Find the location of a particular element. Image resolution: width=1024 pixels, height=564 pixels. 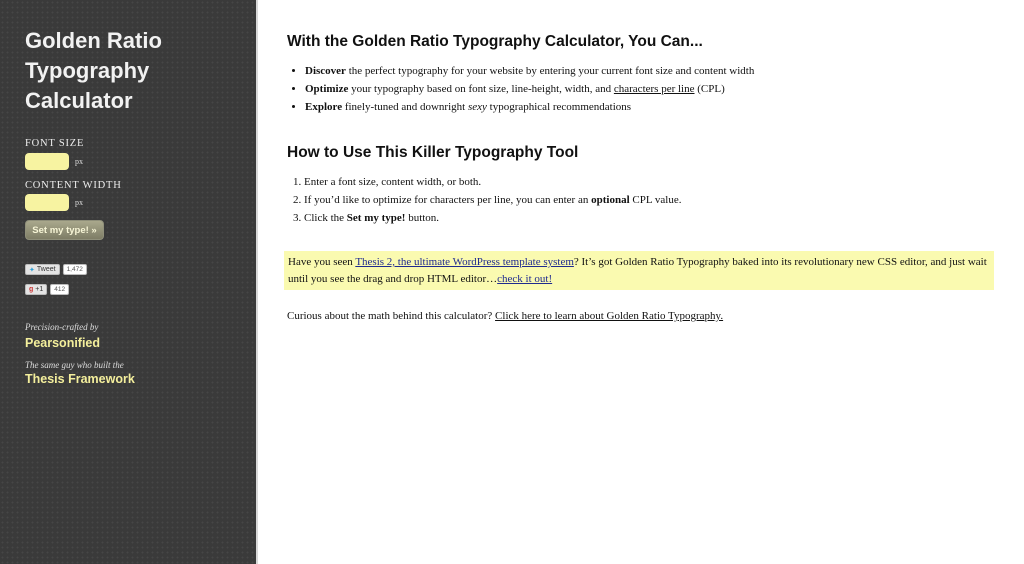

step-bold: Set my type! is located at coordinates (376, 218).